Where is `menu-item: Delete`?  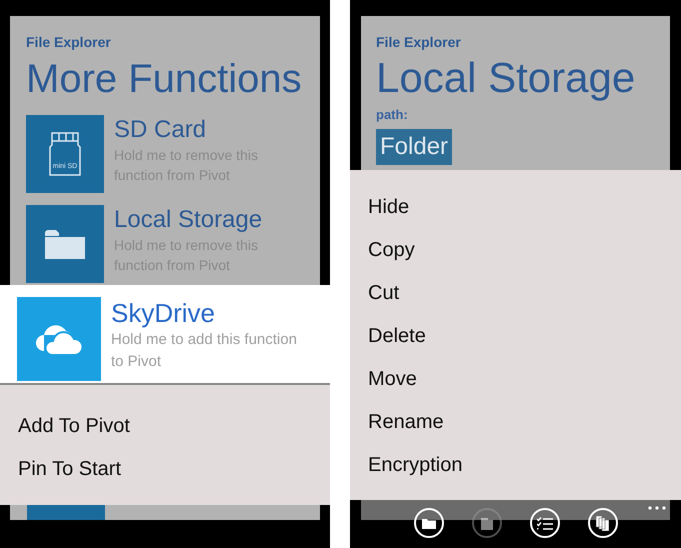
menu-item: Delete is located at coordinates (397, 336).